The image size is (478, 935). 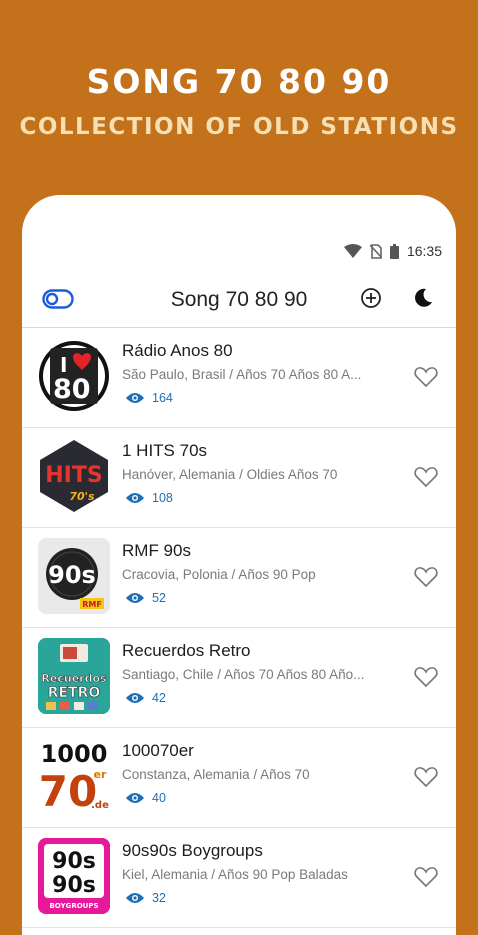 What do you see at coordinates (146, 598) in the screenshot?
I see `view-count: 52` at bounding box center [146, 598].